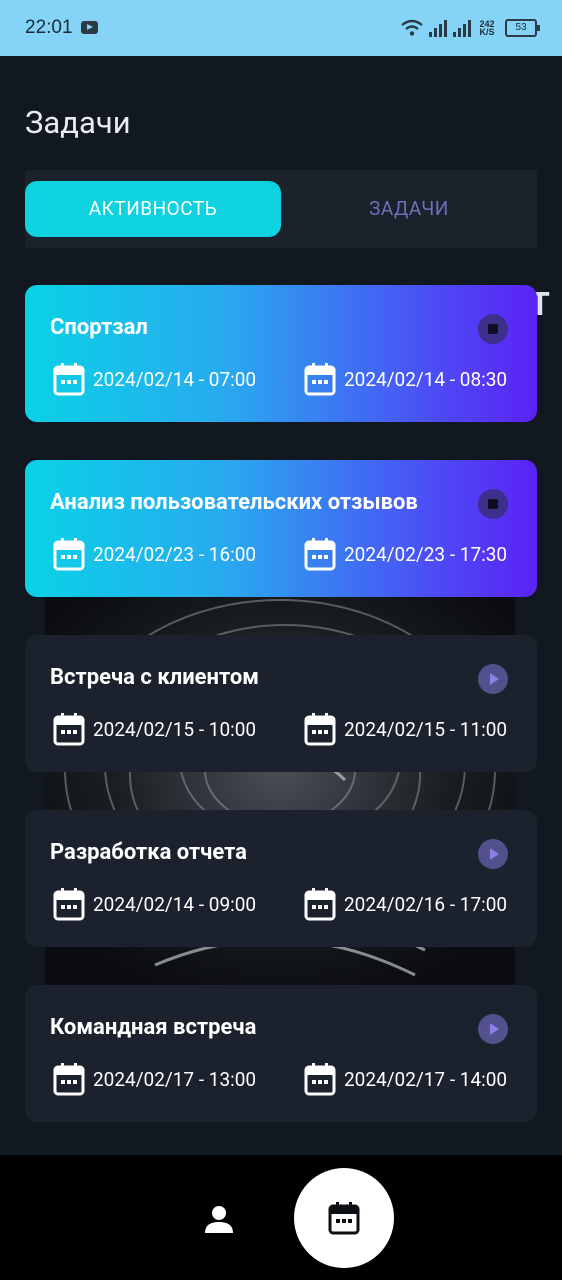  I want to click on calendar-nav-button, so click(344, 1218).